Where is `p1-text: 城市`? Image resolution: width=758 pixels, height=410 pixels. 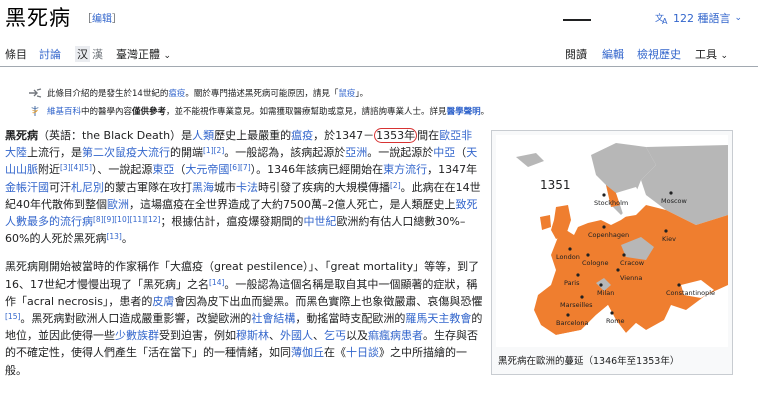 p1-text: 城市 is located at coordinates (225, 187).